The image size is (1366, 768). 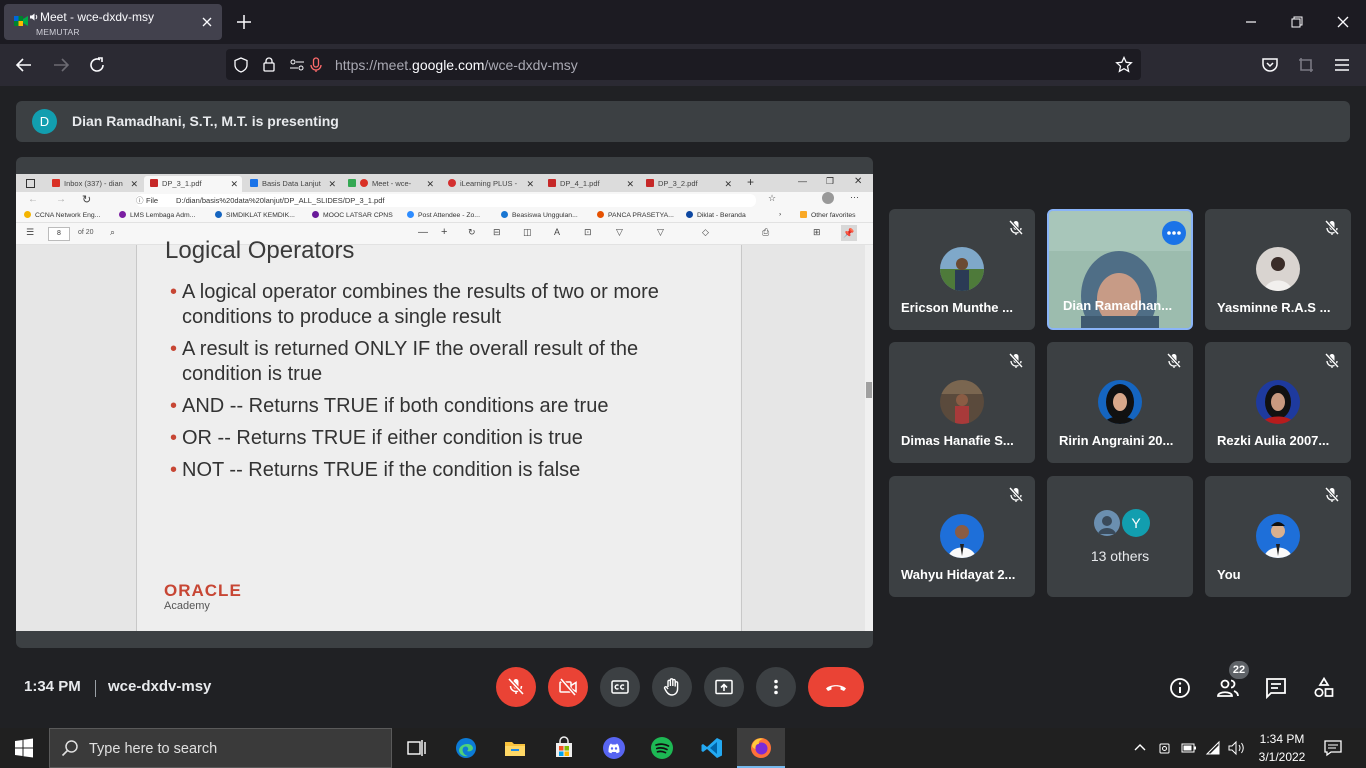 I want to click on meet-tray-icon, so click(x=1165, y=748).